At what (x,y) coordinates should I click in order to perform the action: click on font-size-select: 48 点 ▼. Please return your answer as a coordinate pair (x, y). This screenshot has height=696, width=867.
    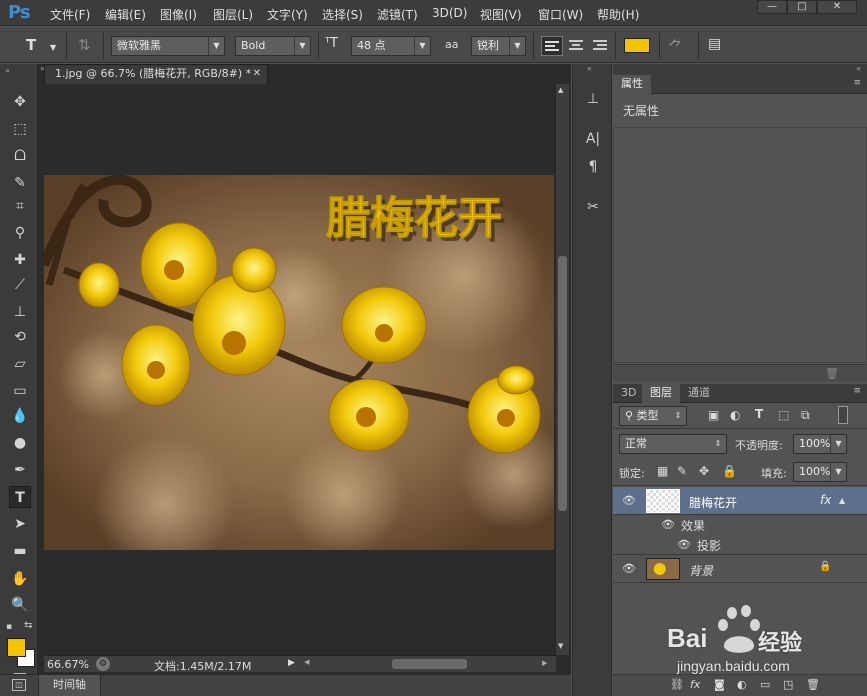
    Looking at the image, I should click on (391, 46).